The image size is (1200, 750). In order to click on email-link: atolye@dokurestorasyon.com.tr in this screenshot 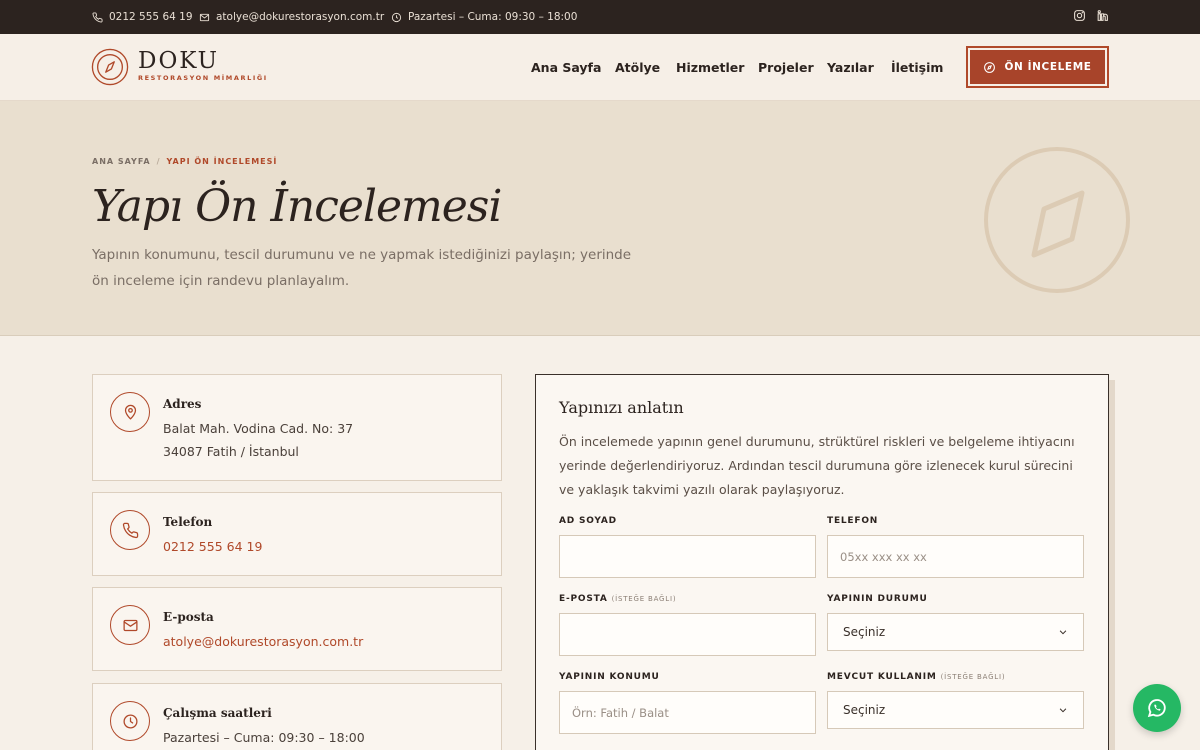, I will do `click(263, 641)`.